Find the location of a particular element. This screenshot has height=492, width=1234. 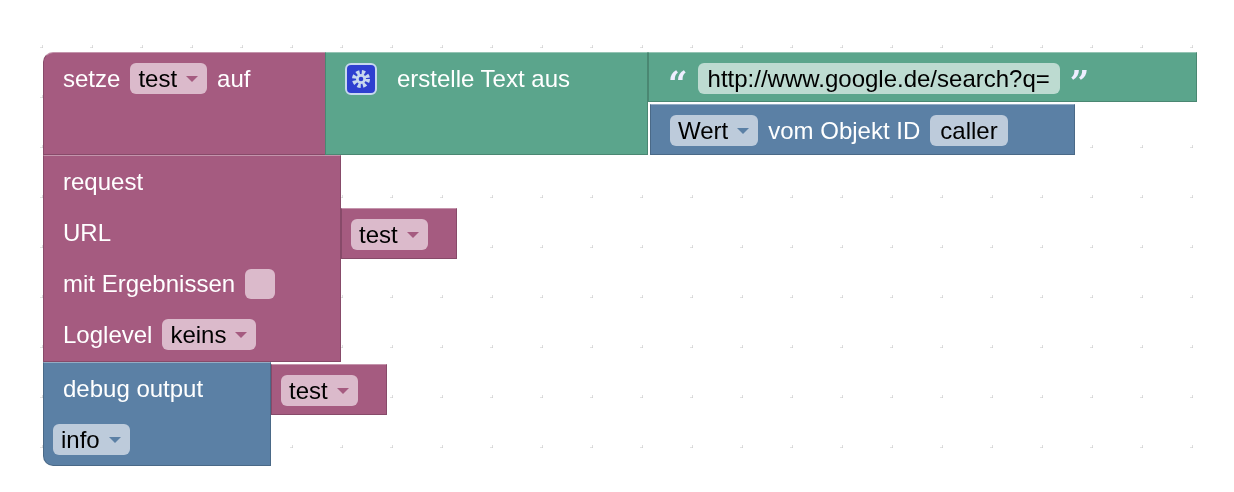

quote-mark: “ is located at coordinates (678, 82).